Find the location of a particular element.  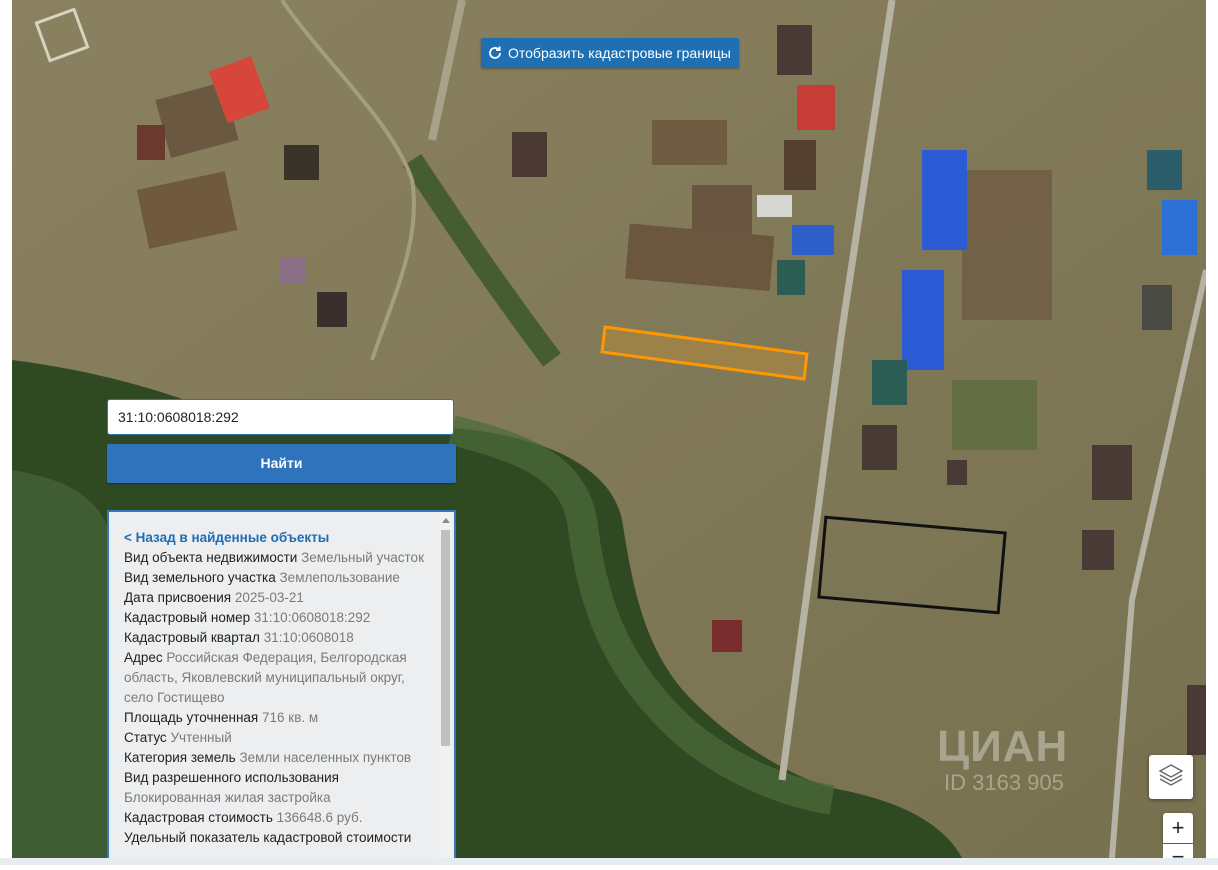

show-cadastral-borders-label: Отобразить кадастровые границы is located at coordinates (619, 53).